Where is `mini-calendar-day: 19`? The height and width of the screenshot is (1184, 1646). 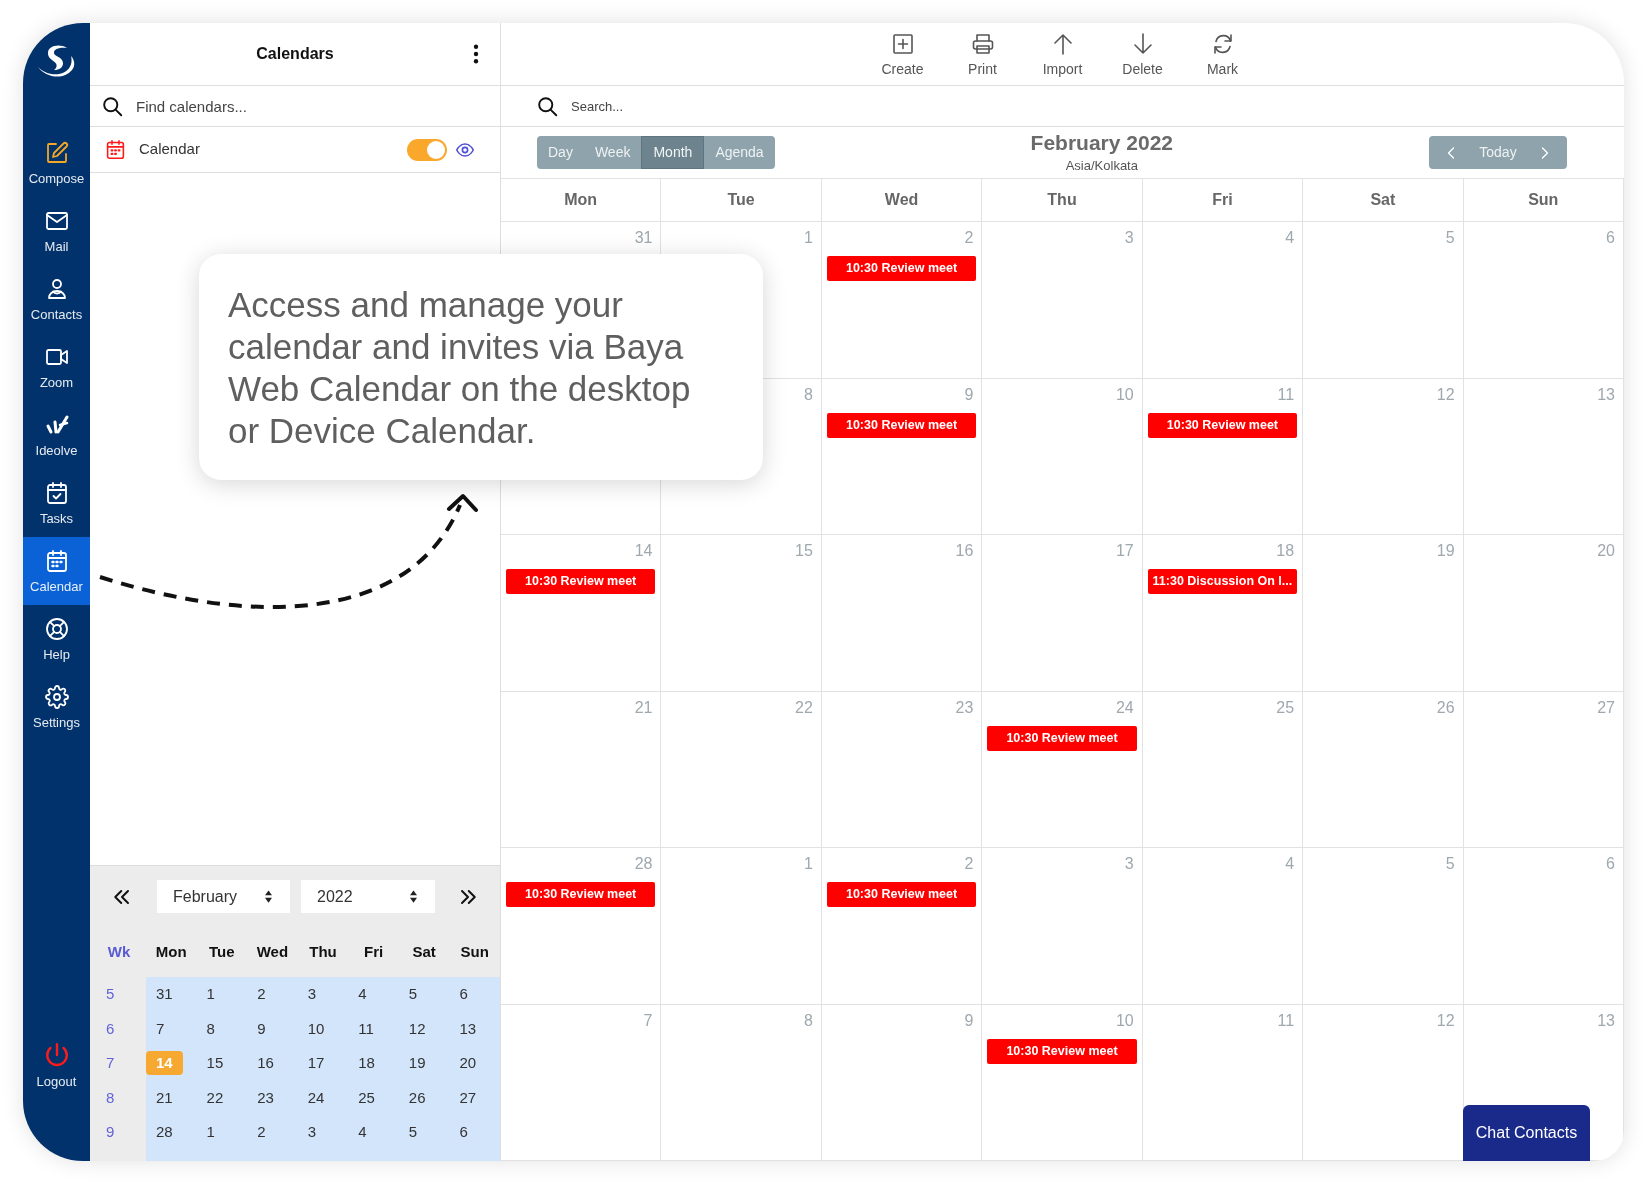
mini-calendar-day: 19 is located at coordinates (417, 1063).